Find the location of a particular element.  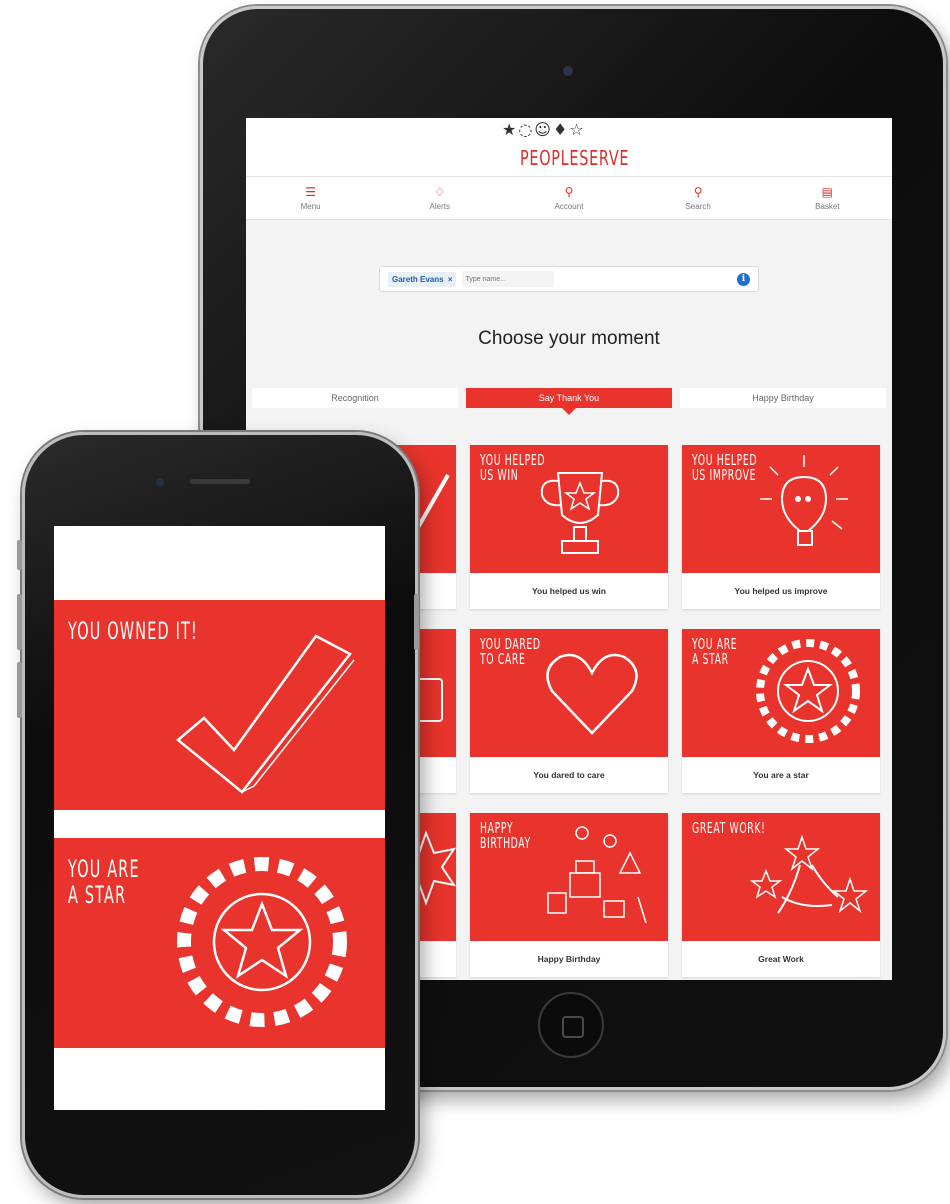

card-art: GREAT WORK! is located at coordinates (781, 877).